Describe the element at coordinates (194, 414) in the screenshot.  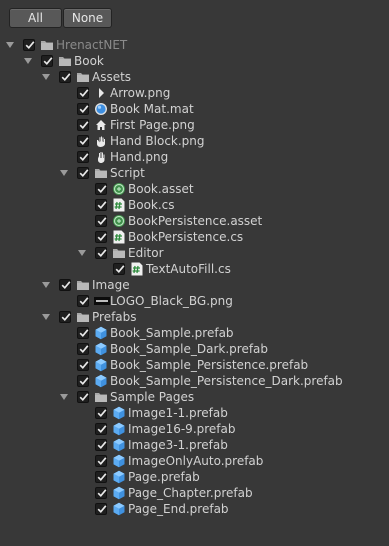
I see `tree-row: Image1-1.prefab` at that location.